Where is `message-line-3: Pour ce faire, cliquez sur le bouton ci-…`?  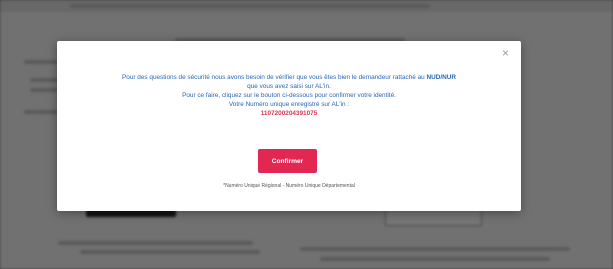
message-line-3: Pour ce faire, cliquez sur le bouton ci-… is located at coordinates (289, 95).